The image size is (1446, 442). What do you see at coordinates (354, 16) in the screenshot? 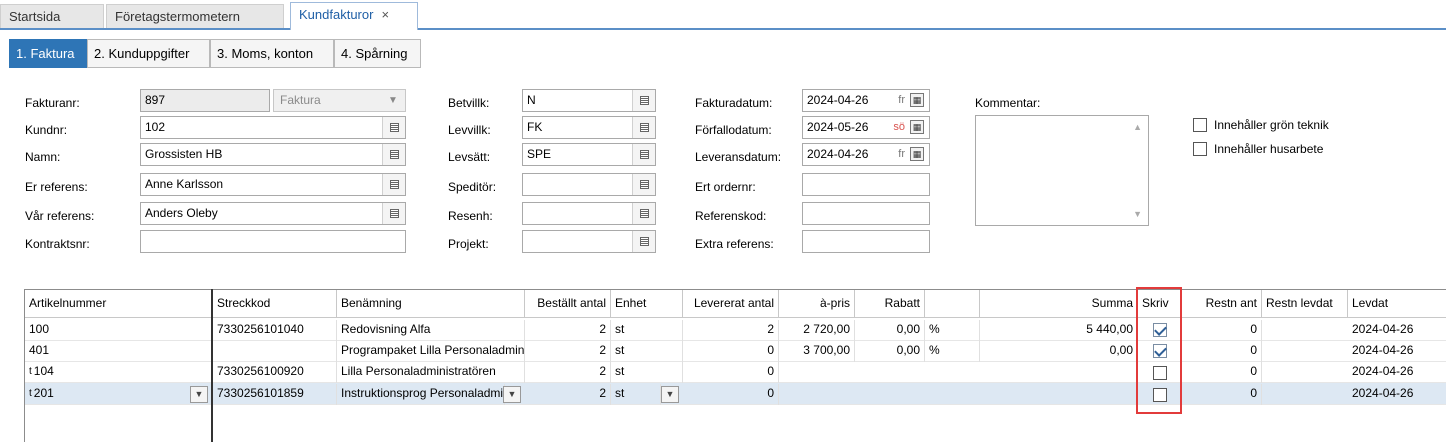
I see `tab-kundfakturor: Kundfakturor ×` at bounding box center [354, 16].